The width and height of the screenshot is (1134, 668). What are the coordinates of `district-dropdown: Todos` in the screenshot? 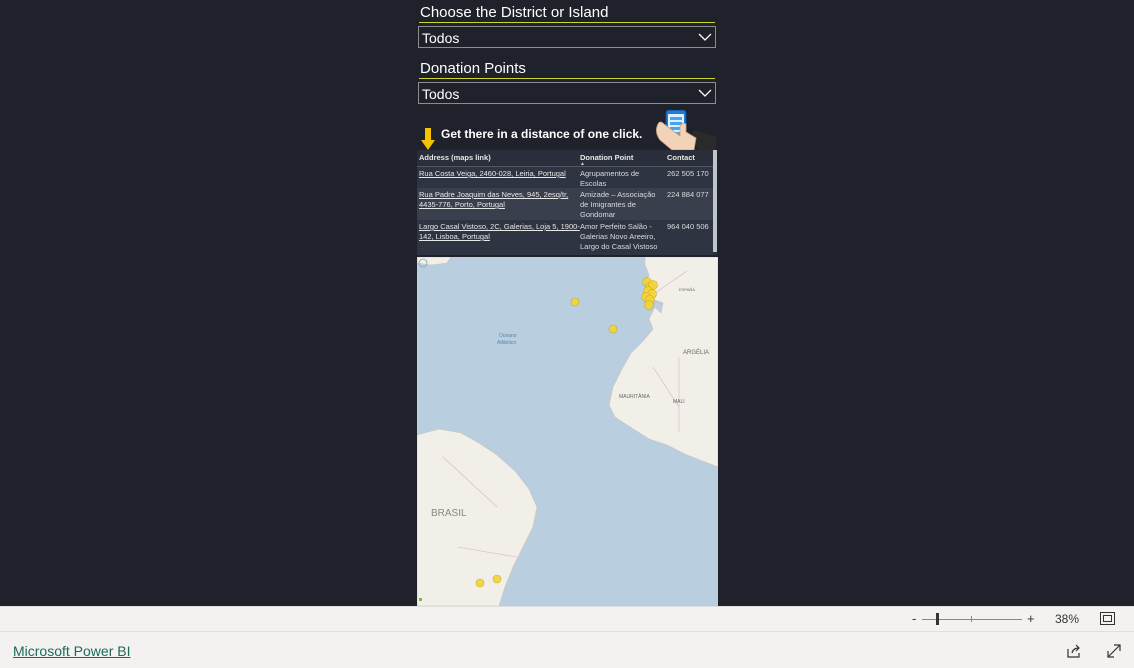 It's located at (567, 37).